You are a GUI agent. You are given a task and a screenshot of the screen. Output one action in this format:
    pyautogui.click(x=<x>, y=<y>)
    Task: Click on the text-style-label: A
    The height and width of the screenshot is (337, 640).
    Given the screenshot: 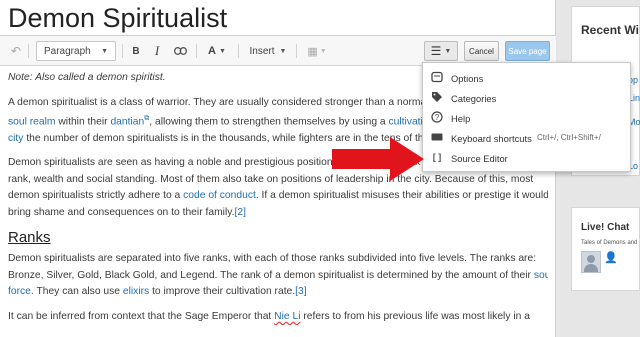 What is the action you would take?
    pyautogui.click(x=212, y=51)
    